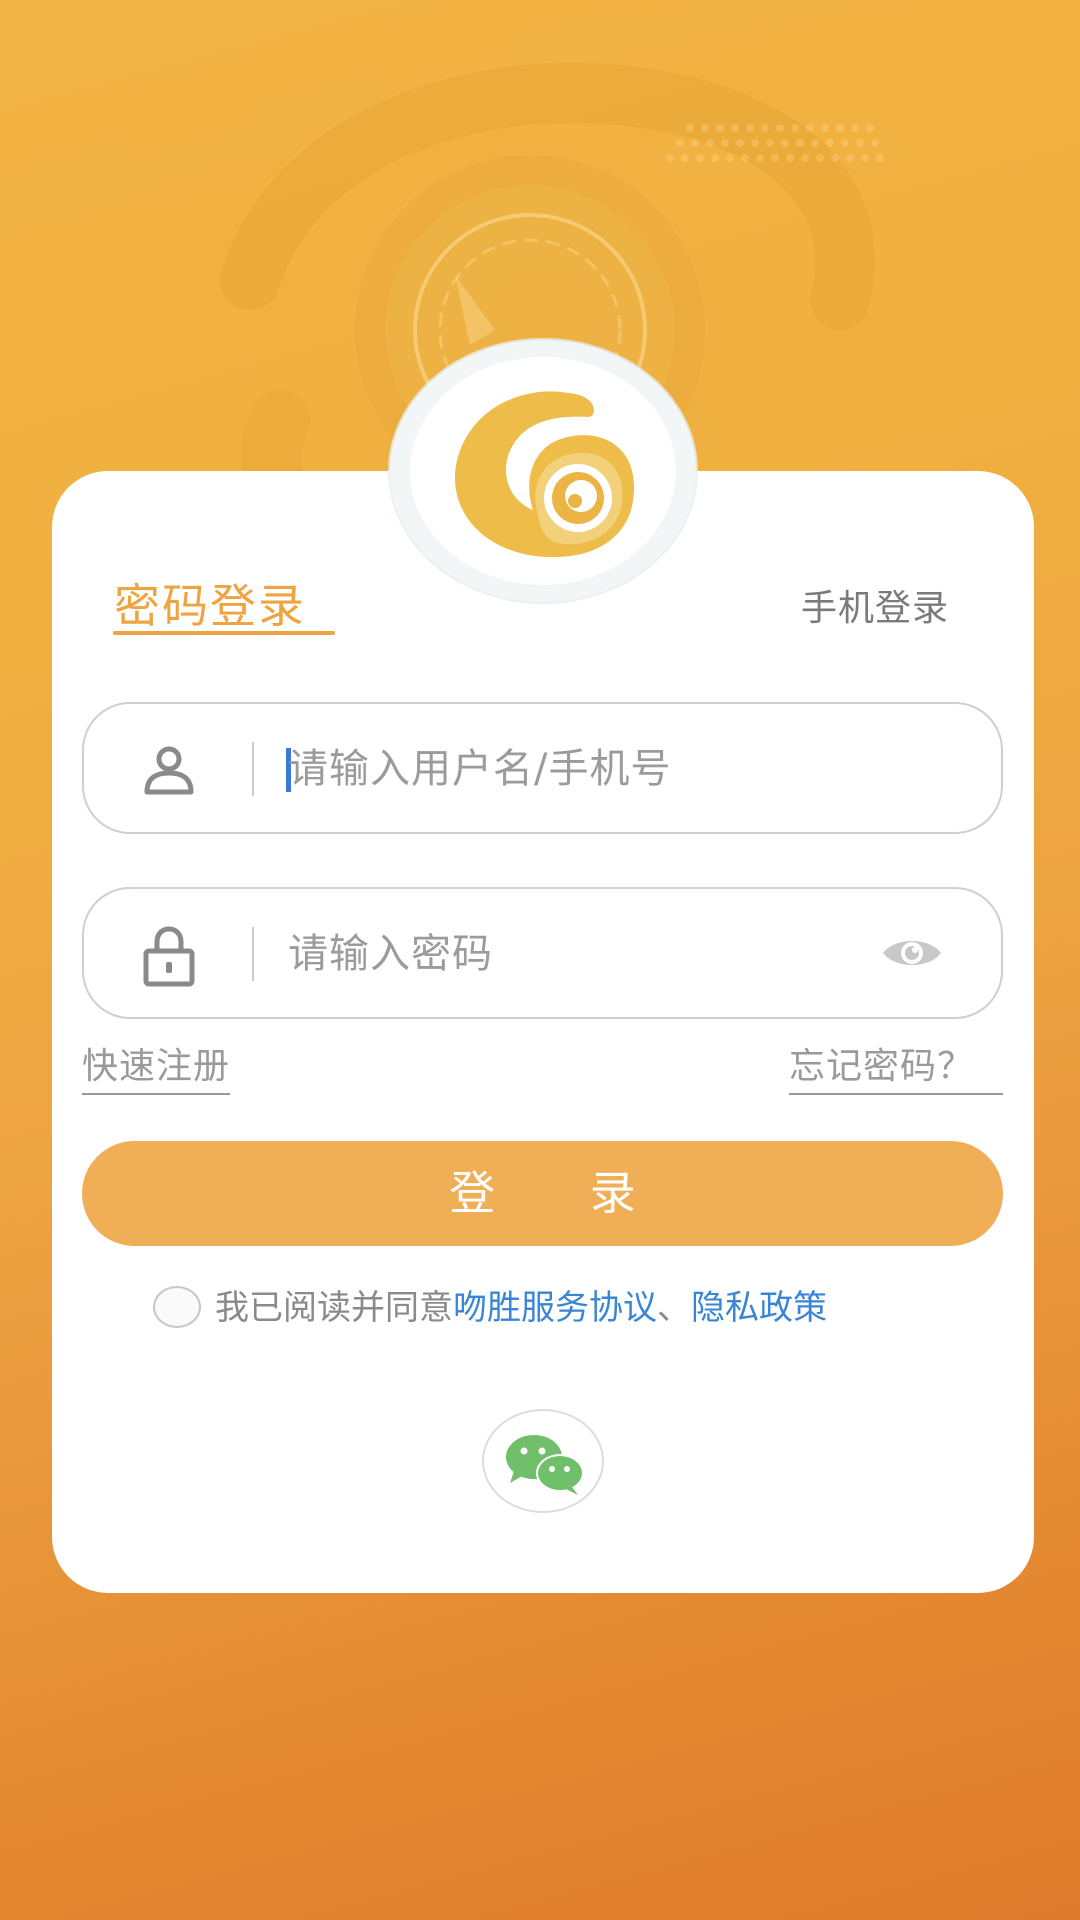  I want to click on login-button: 登 录, so click(542, 1193).